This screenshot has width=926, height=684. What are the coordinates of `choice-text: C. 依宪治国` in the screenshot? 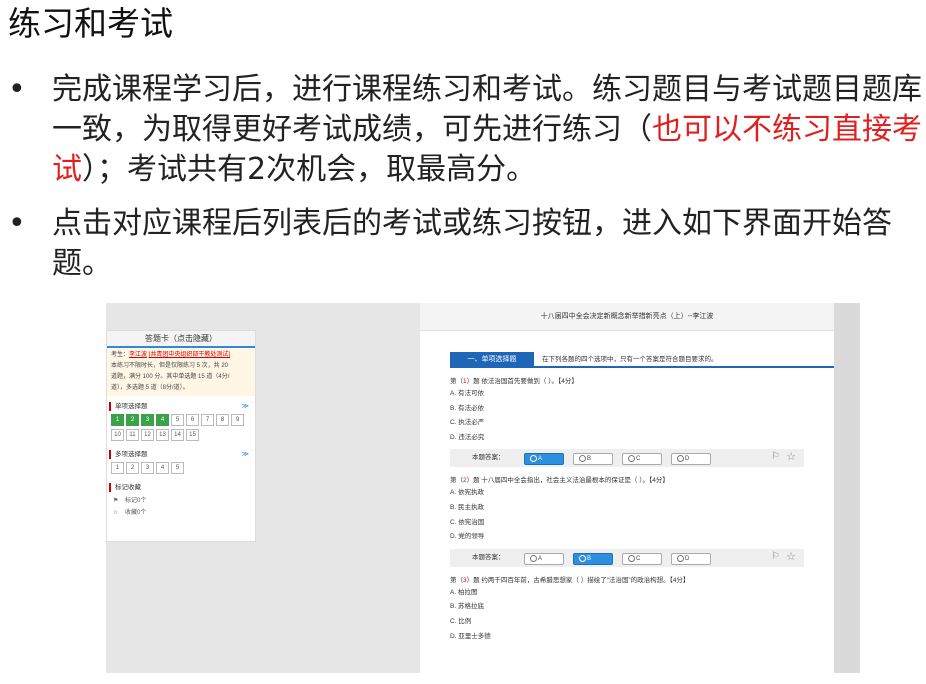 It's located at (467, 522).